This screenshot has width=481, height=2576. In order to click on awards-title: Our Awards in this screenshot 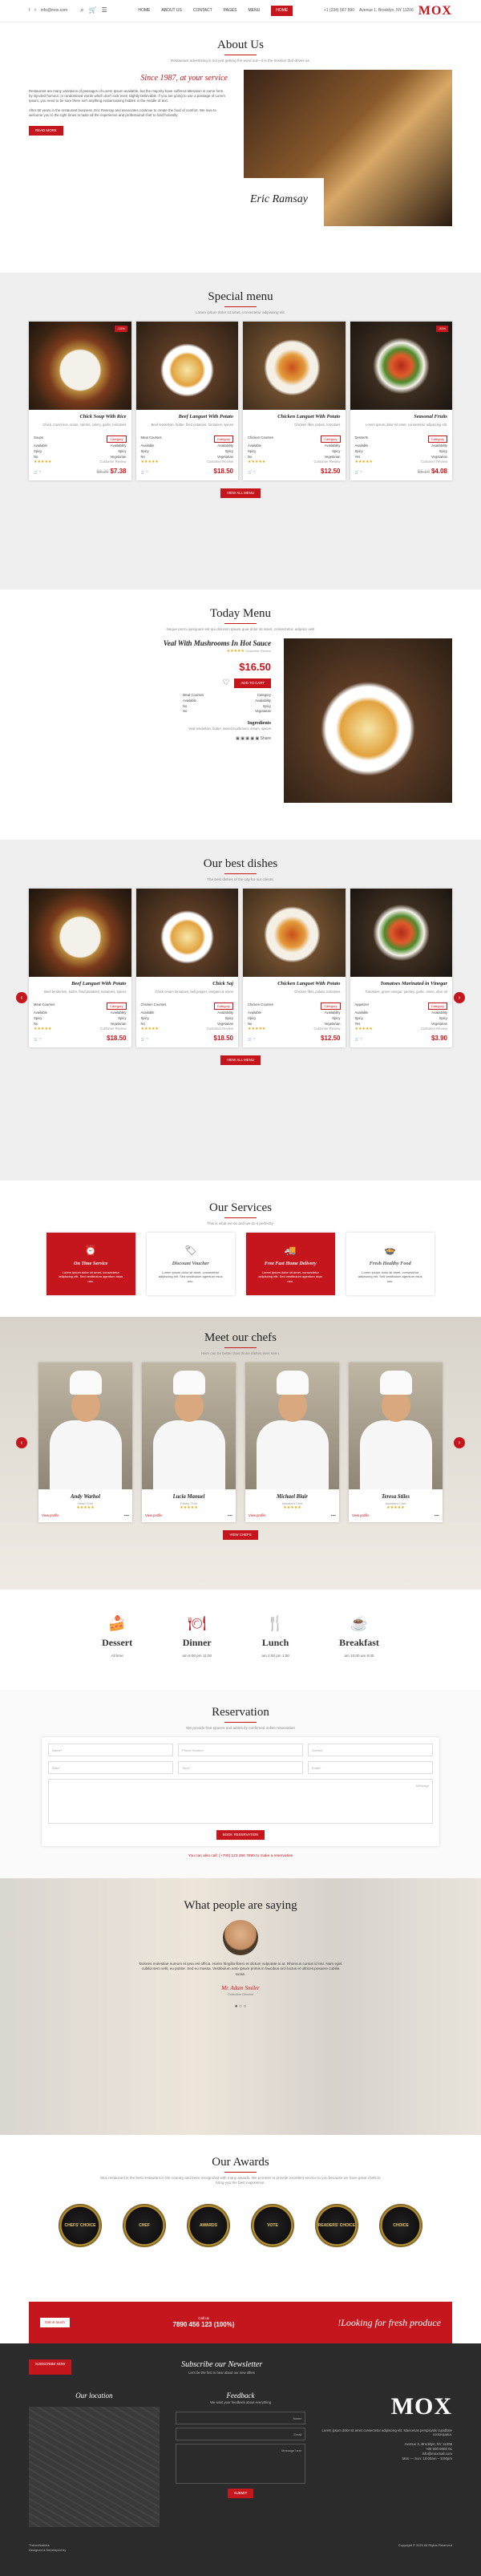, I will do `click(240, 2162)`.